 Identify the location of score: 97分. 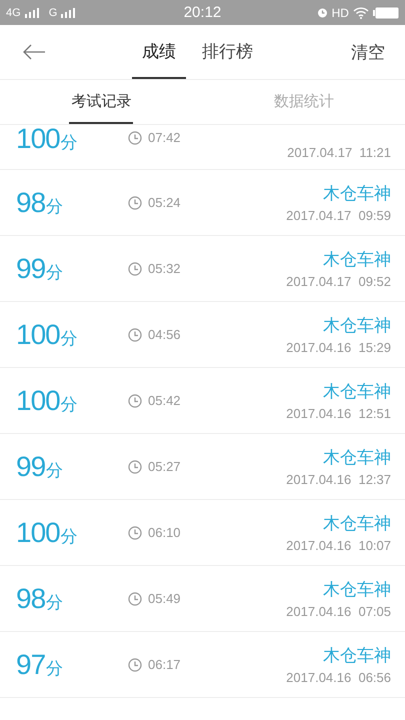
(40, 664).